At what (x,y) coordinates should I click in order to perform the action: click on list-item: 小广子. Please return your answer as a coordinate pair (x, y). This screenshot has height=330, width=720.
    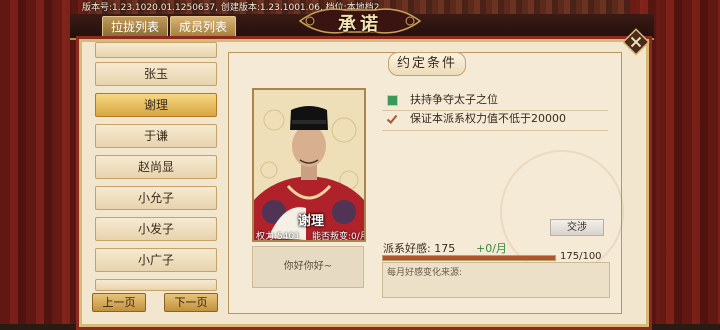
    Looking at the image, I should click on (156, 260).